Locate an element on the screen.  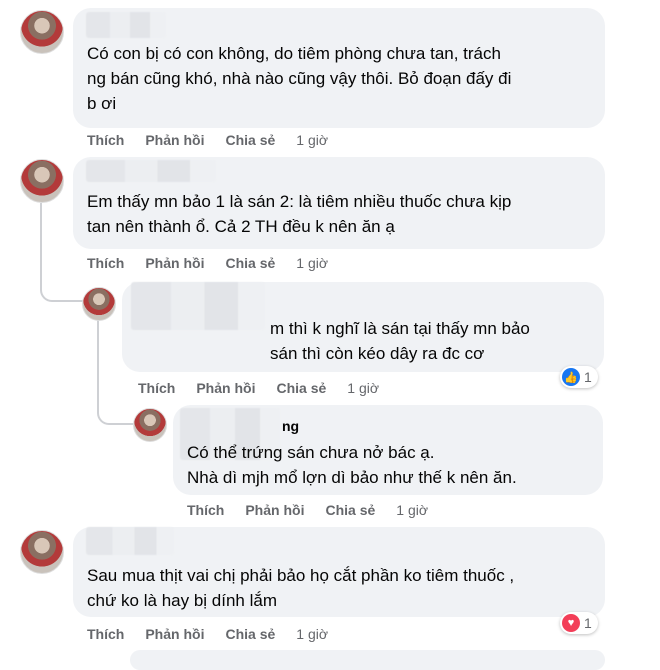
like-icon: 👍 is located at coordinates (571, 377).